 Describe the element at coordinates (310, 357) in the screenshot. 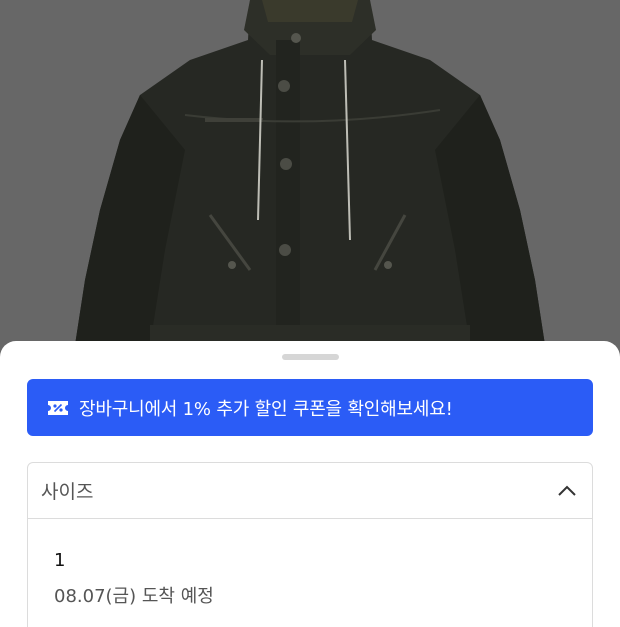

I see `sheet-drag-handle` at that location.